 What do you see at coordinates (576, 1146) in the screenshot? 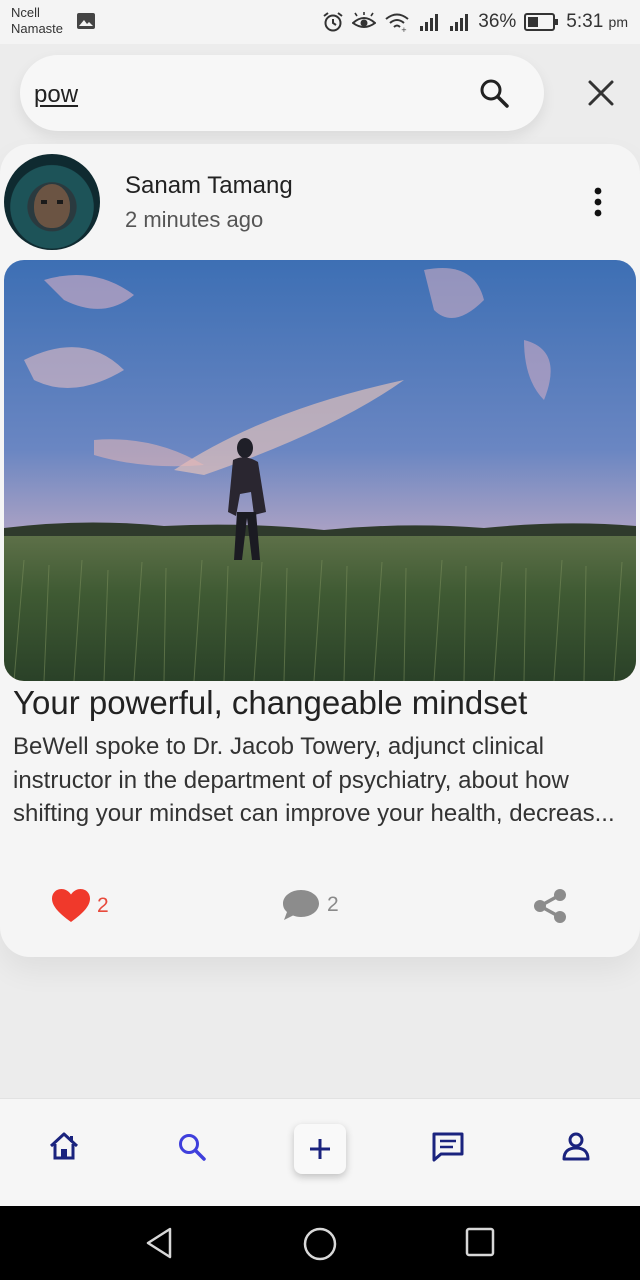
I see `profile-icon` at bounding box center [576, 1146].